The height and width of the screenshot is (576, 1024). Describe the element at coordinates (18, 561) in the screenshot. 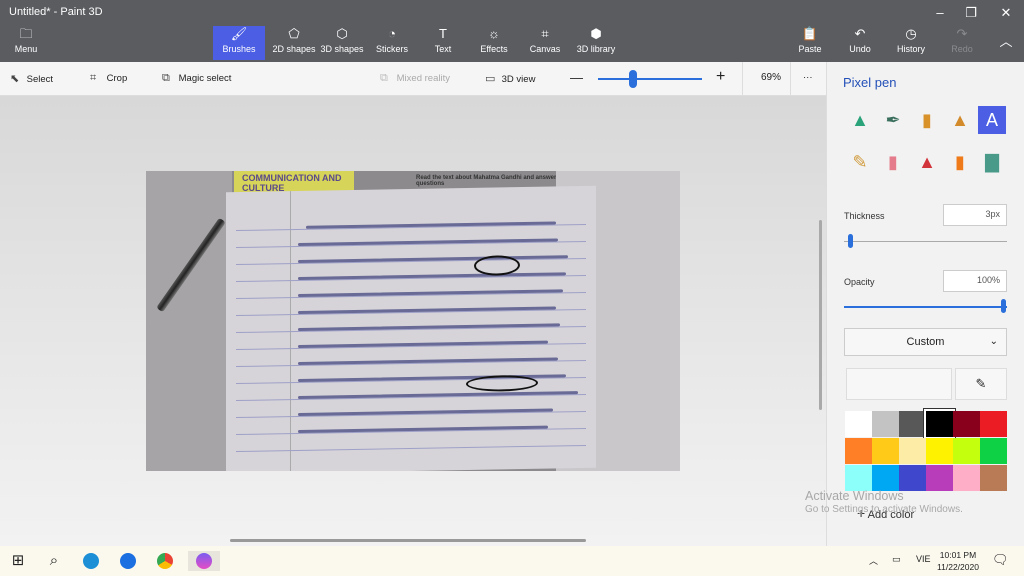

I see `start-button: ⊞` at that location.